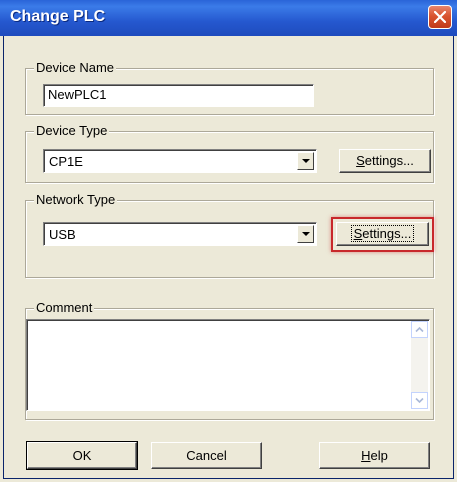 The height and width of the screenshot is (482, 457). Describe the element at coordinates (82, 455) in the screenshot. I see `ok-button: OK` at that location.